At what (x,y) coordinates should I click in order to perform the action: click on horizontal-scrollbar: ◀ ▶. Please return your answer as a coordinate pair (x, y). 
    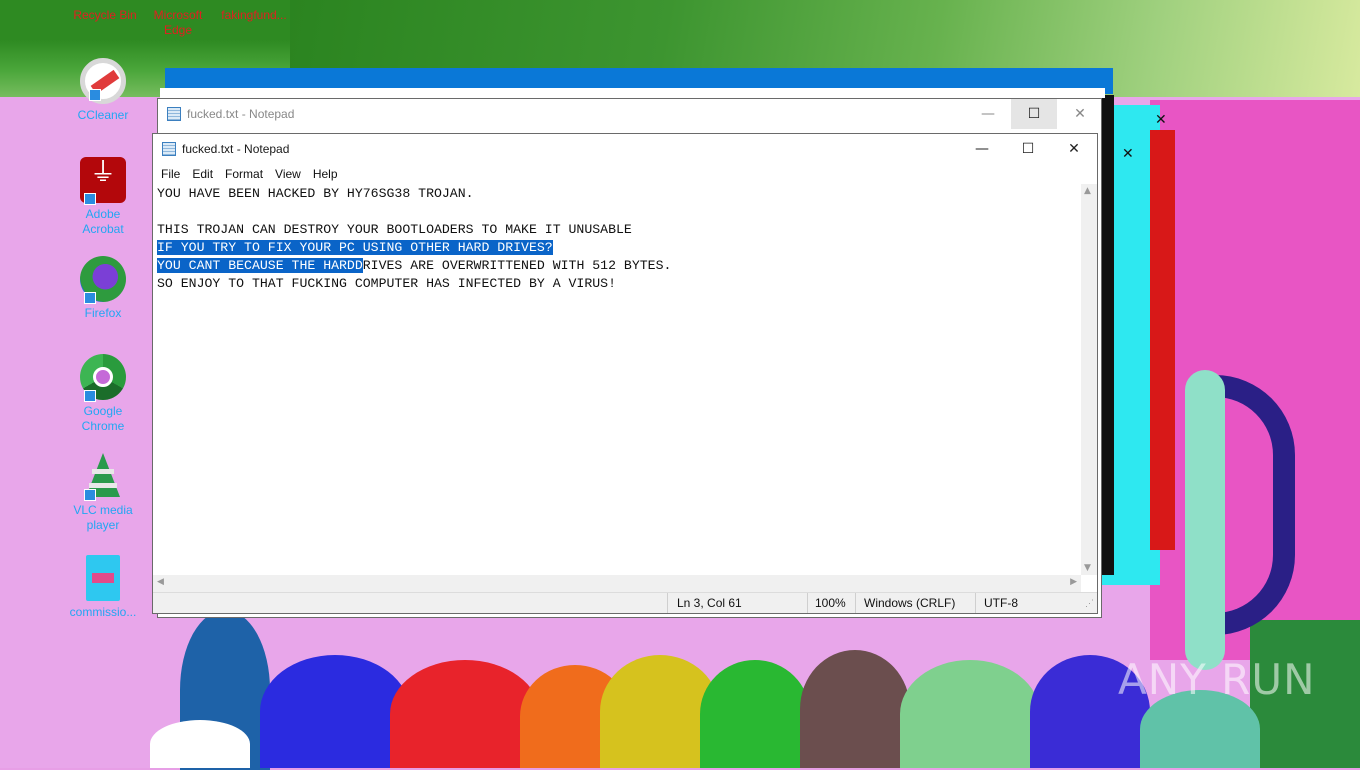
    Looking at the image, I should click on (617, 584).